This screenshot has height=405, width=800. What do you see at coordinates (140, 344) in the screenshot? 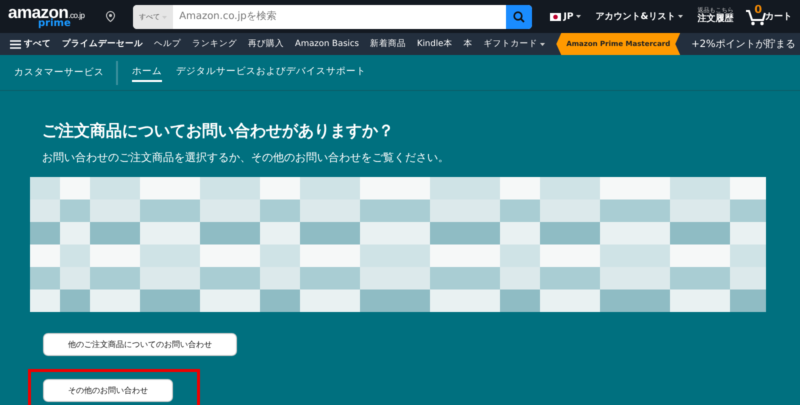
I see `inquiry-button: 他のご注文商品についてのお問い合わせ` at bounding box center [140, 344].